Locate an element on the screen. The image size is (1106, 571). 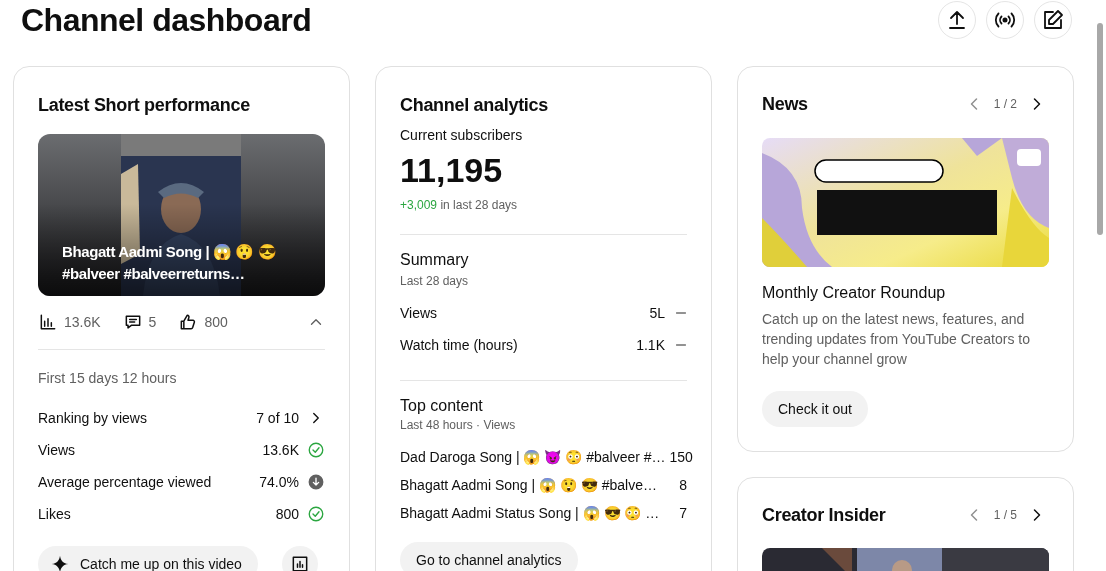
channel-analytics-button: Go to channel analytics is located at coordinates (489, 556).